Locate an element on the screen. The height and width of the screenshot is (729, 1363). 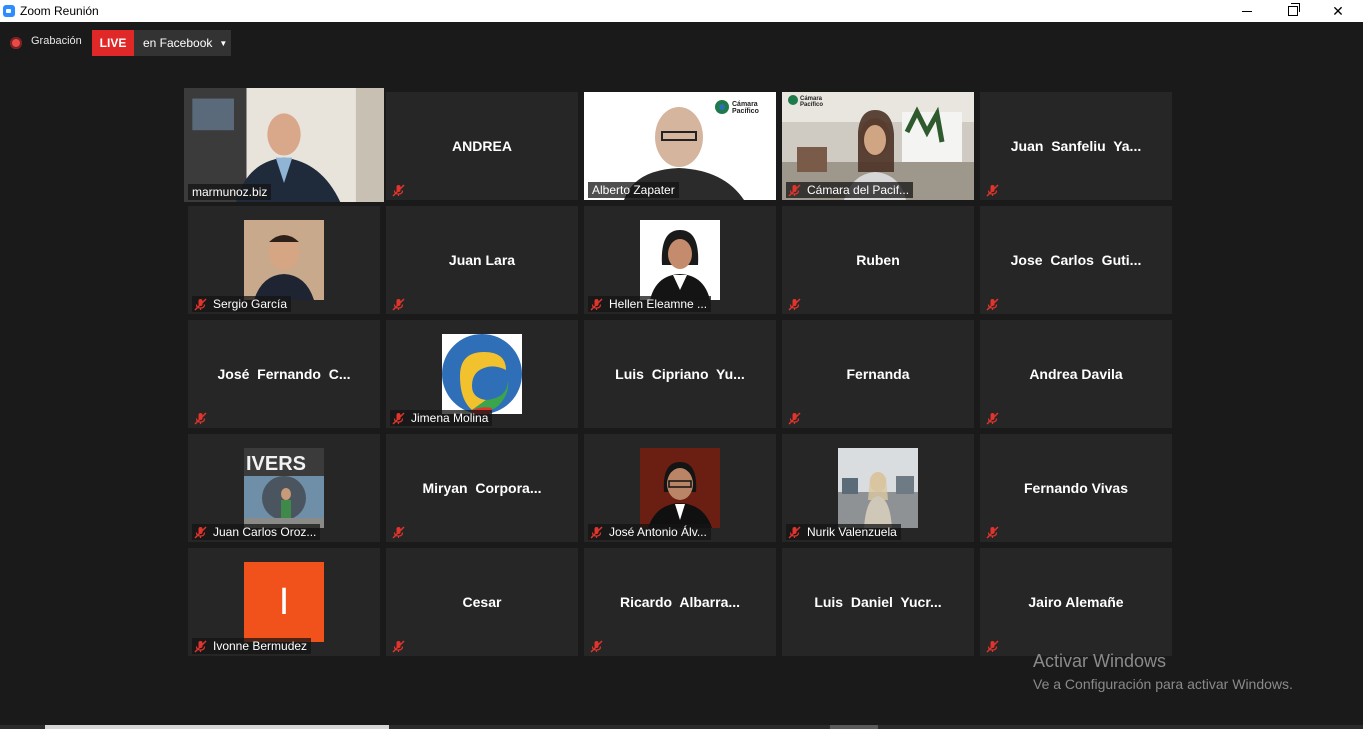
participant-avatar: IVERS is located at coordinates (284, 488).